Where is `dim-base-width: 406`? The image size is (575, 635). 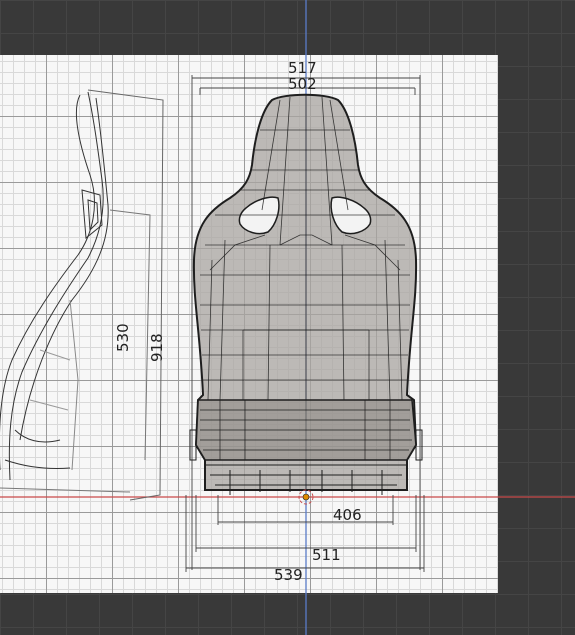 dim-base-width: 406 is located at coordinates (347, 515).